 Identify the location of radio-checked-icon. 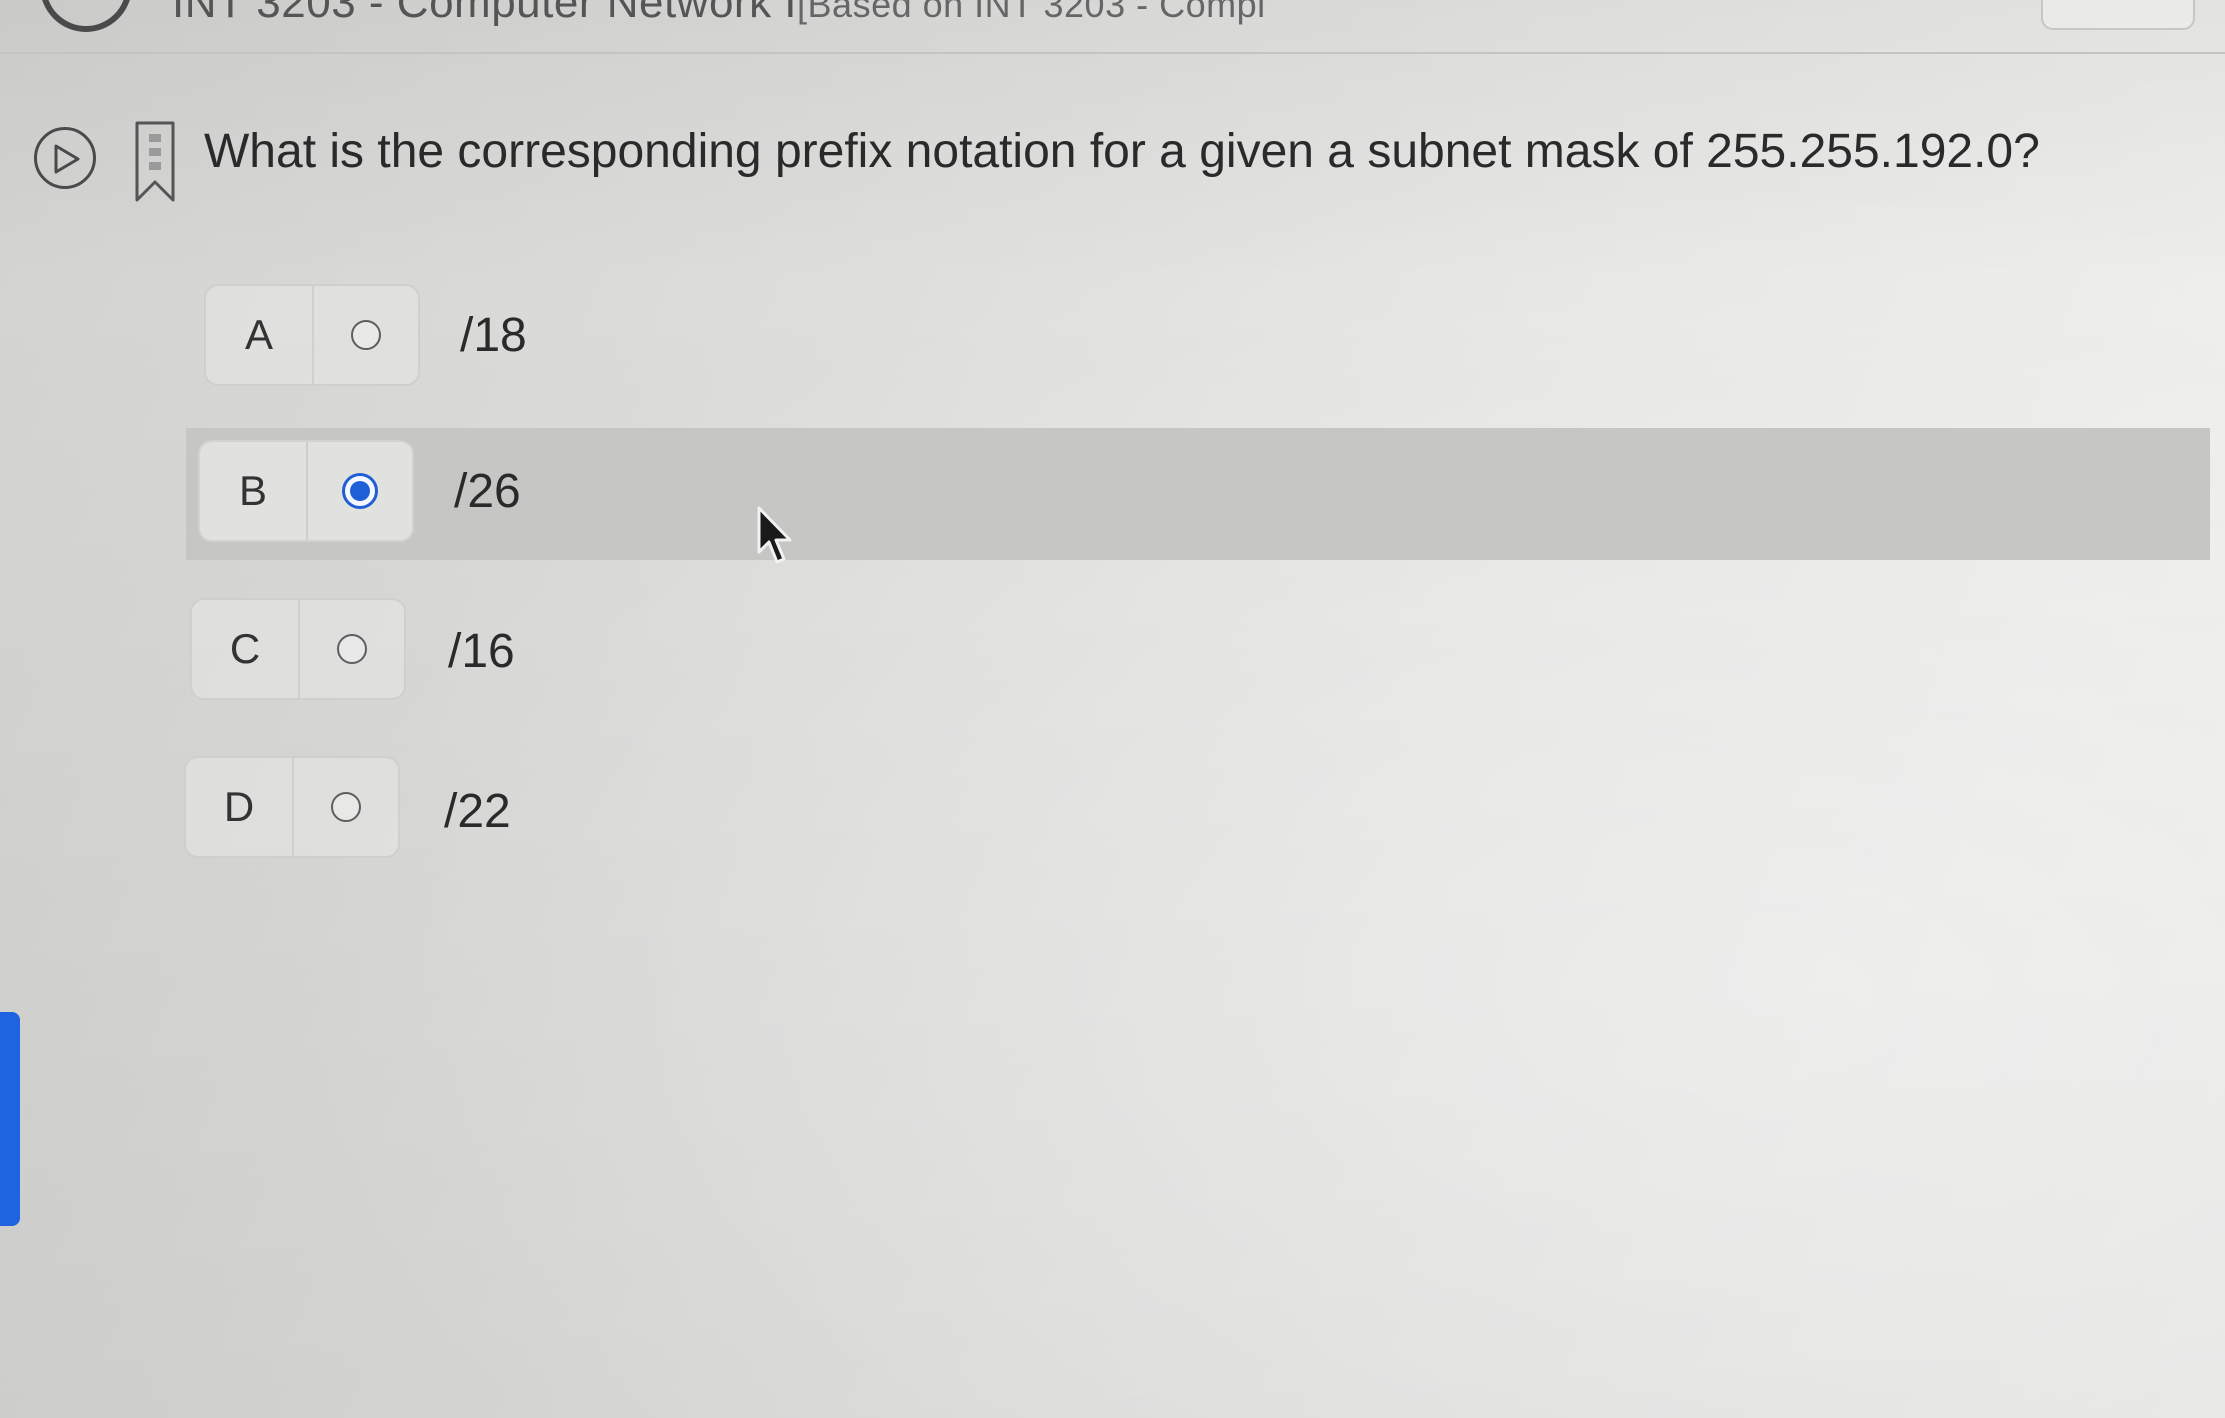
(360, 491).